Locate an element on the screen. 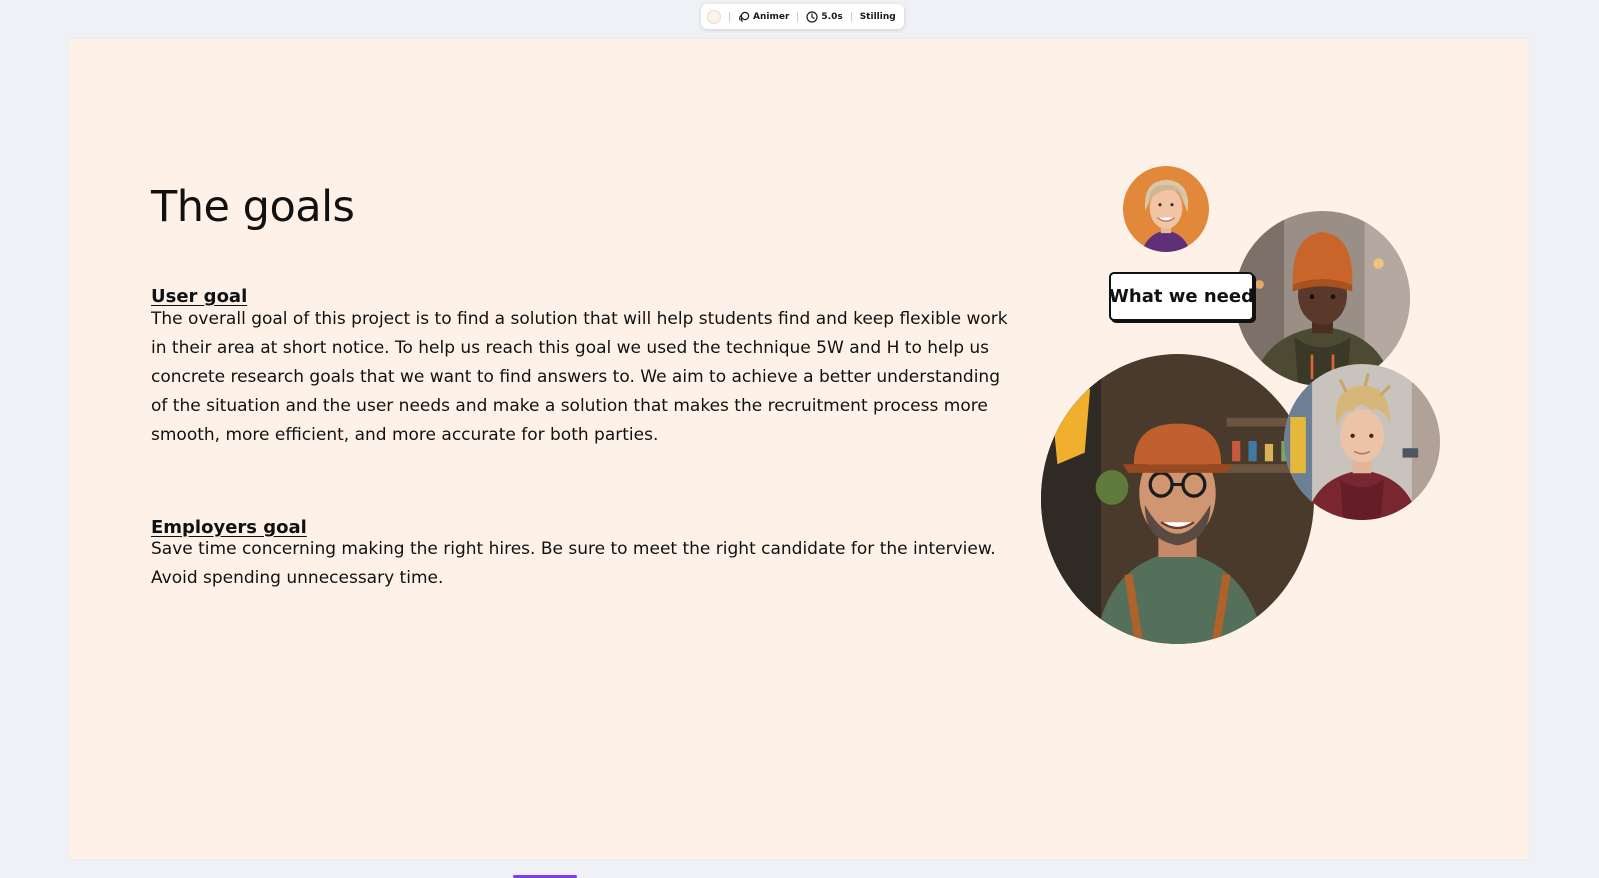  animate-icon is located at coordinates (744, 17).